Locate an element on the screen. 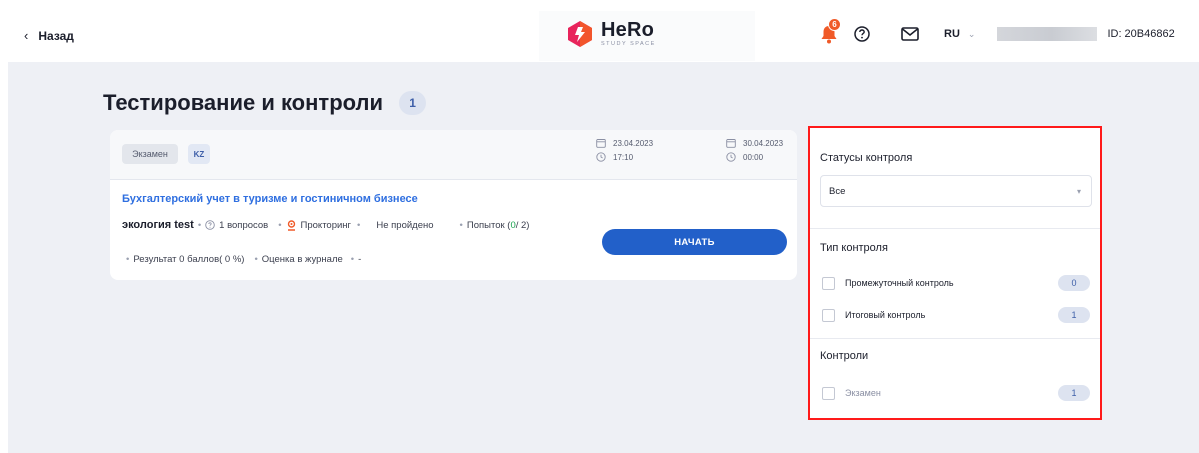  caret-down-icon: ▾ is located at coordinates (1078, 191).